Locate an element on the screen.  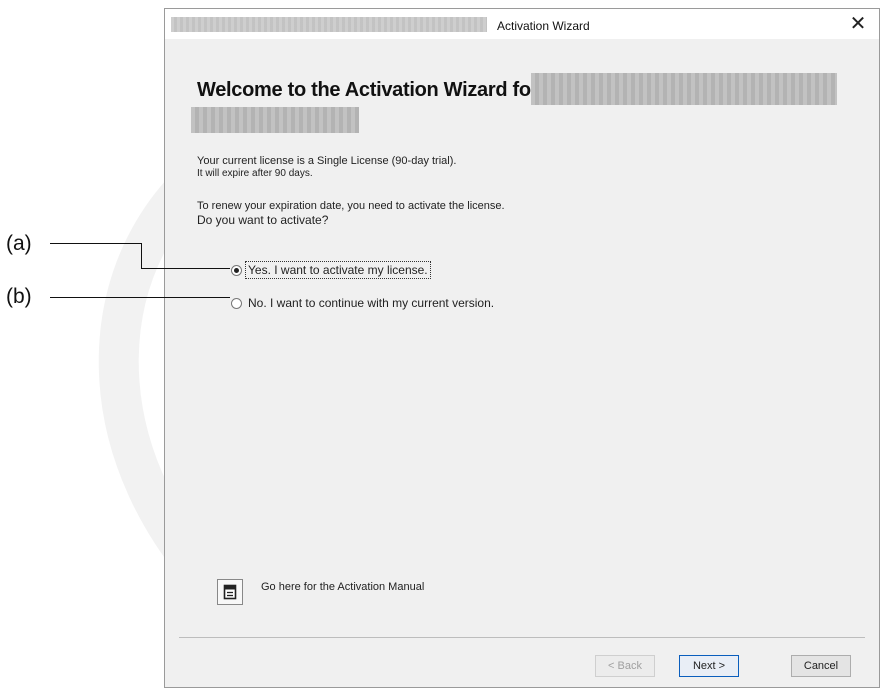
callout-label-b: (b) is located at coordinates (19, 296).